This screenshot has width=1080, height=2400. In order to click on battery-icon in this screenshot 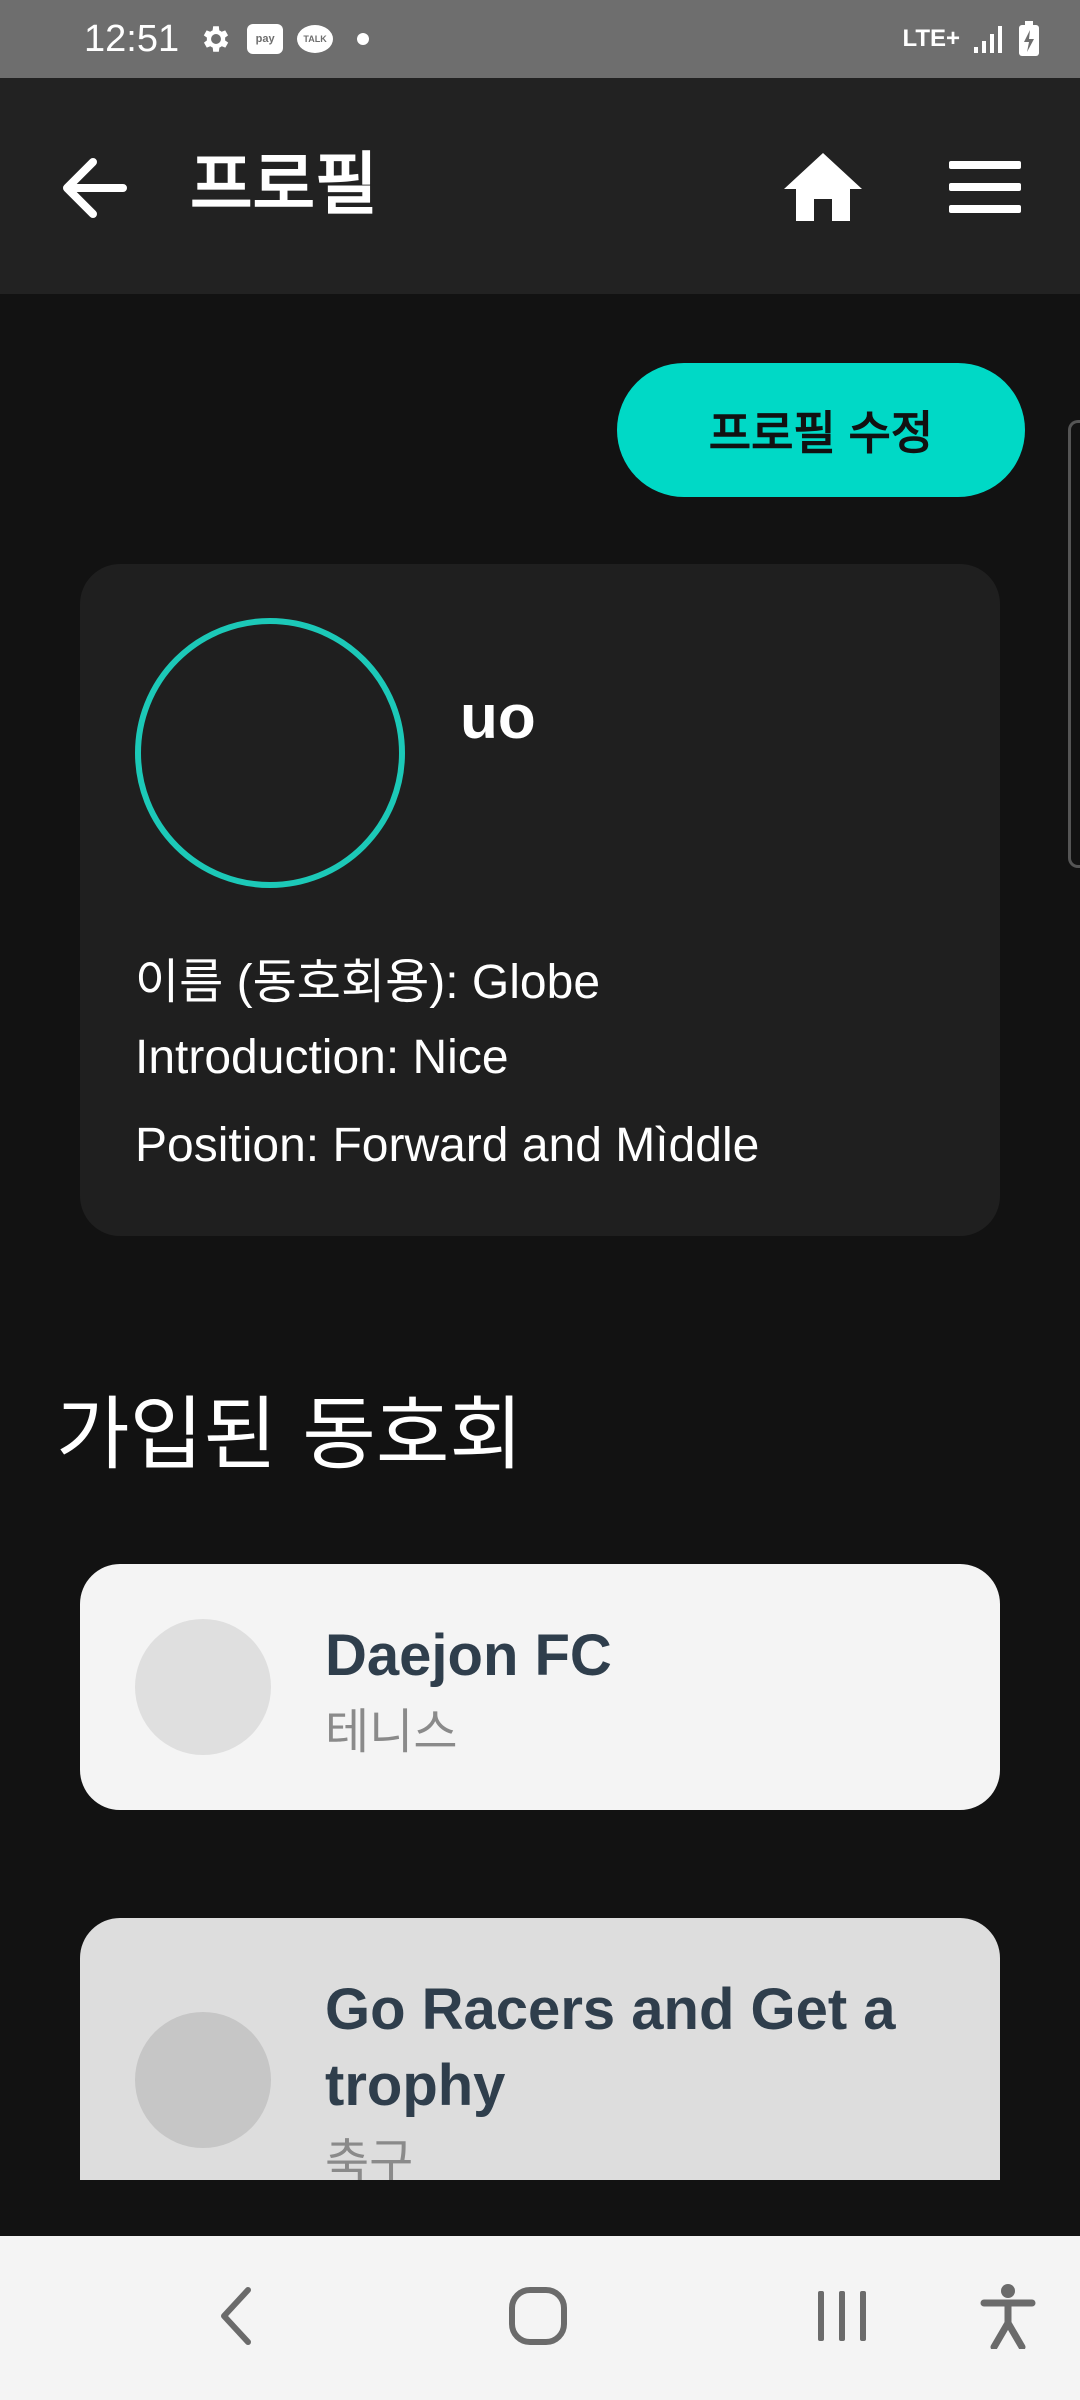, I will do `click(1029, 39)`.